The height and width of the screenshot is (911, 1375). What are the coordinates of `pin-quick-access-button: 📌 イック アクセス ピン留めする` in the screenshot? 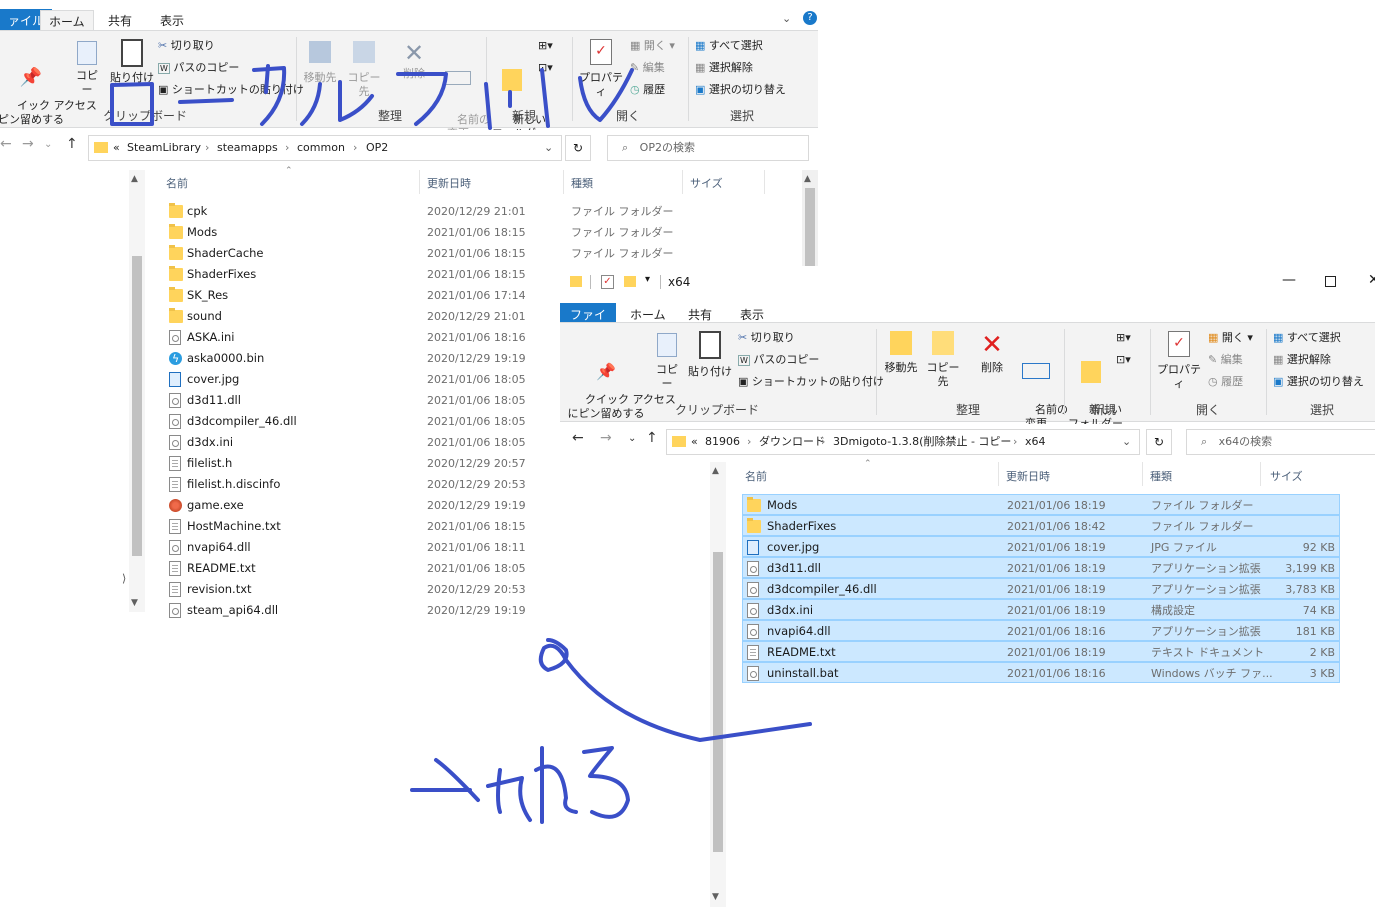 It's located at (48, 92).